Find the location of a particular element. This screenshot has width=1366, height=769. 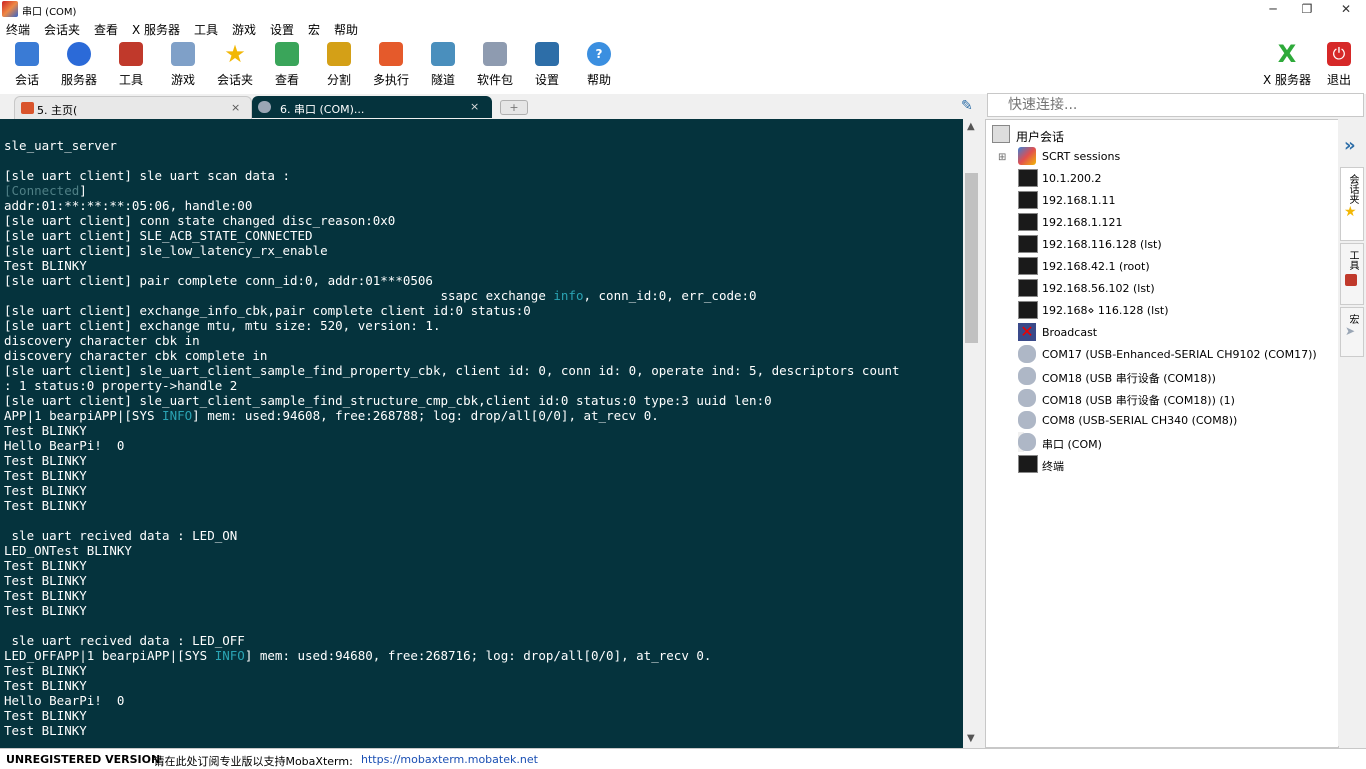

window-title: 串口 (COM) is located at coordinates (49, 12).